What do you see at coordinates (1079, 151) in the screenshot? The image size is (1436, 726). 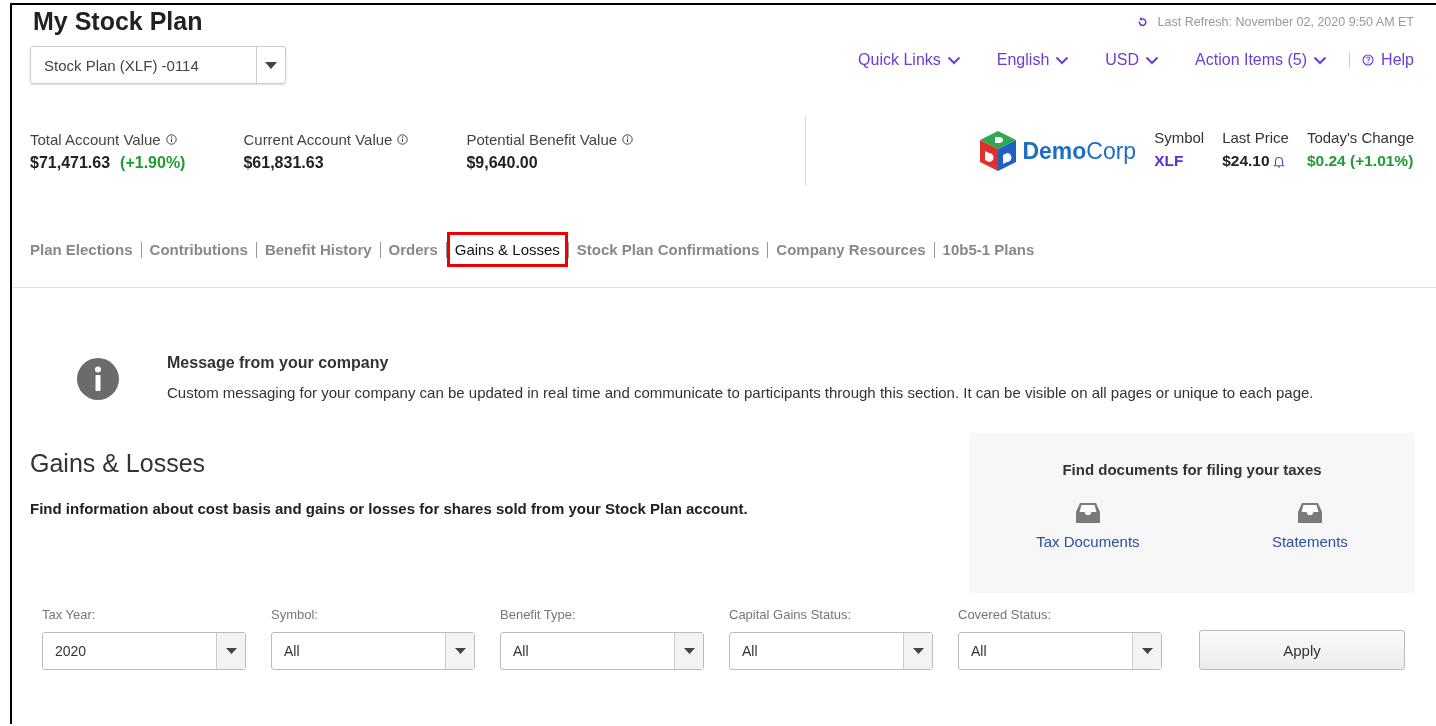 I see `company-logo-text: DemoCorp` at bounding box center [1079, 151].